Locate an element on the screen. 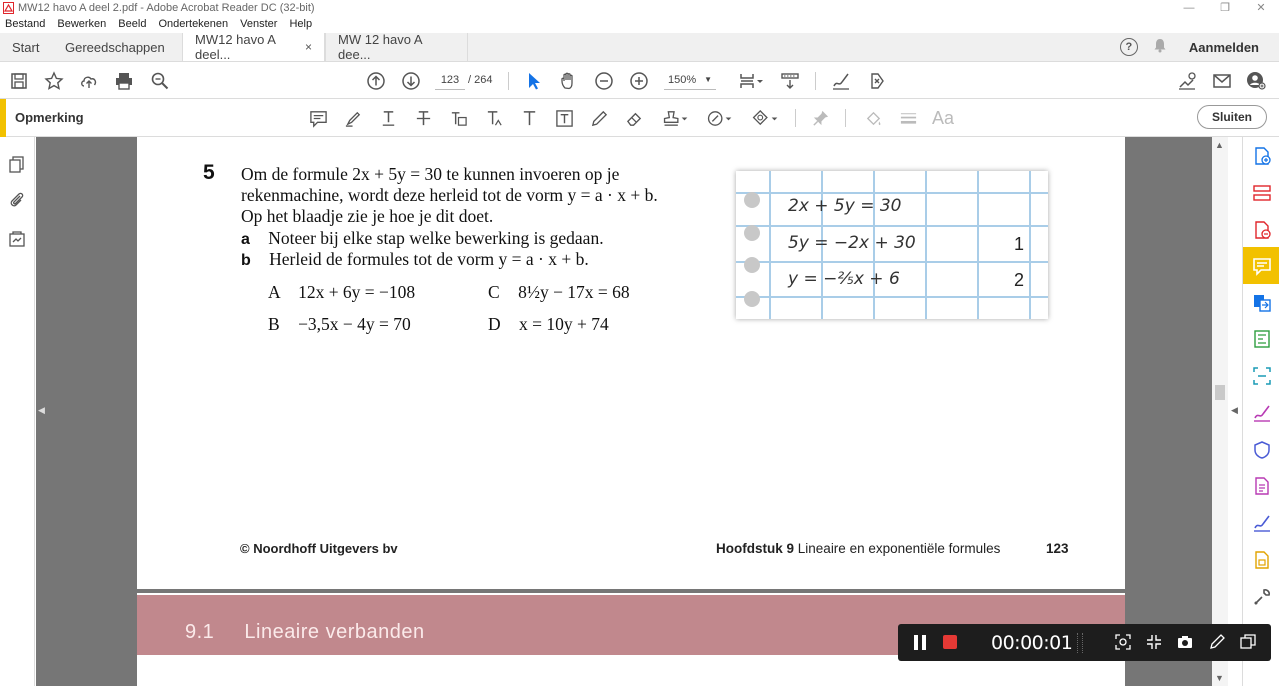 Image resolution: width=1279 pixels, height=686 pixels. strikethrough-icon is located at coordinates (423, 118).